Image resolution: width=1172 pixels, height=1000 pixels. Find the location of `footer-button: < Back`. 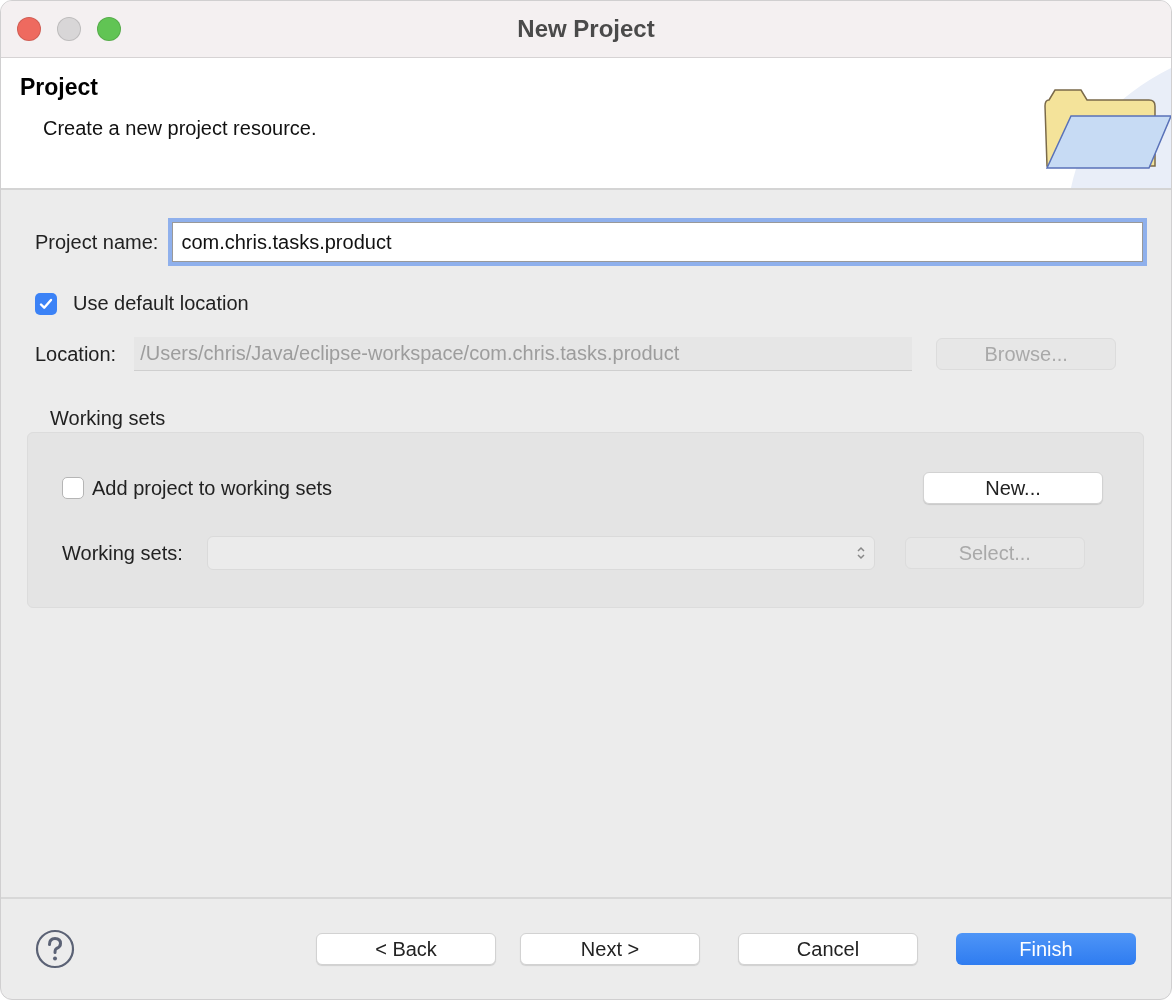

footer-button: < Back is located at coordinates (406, 949).